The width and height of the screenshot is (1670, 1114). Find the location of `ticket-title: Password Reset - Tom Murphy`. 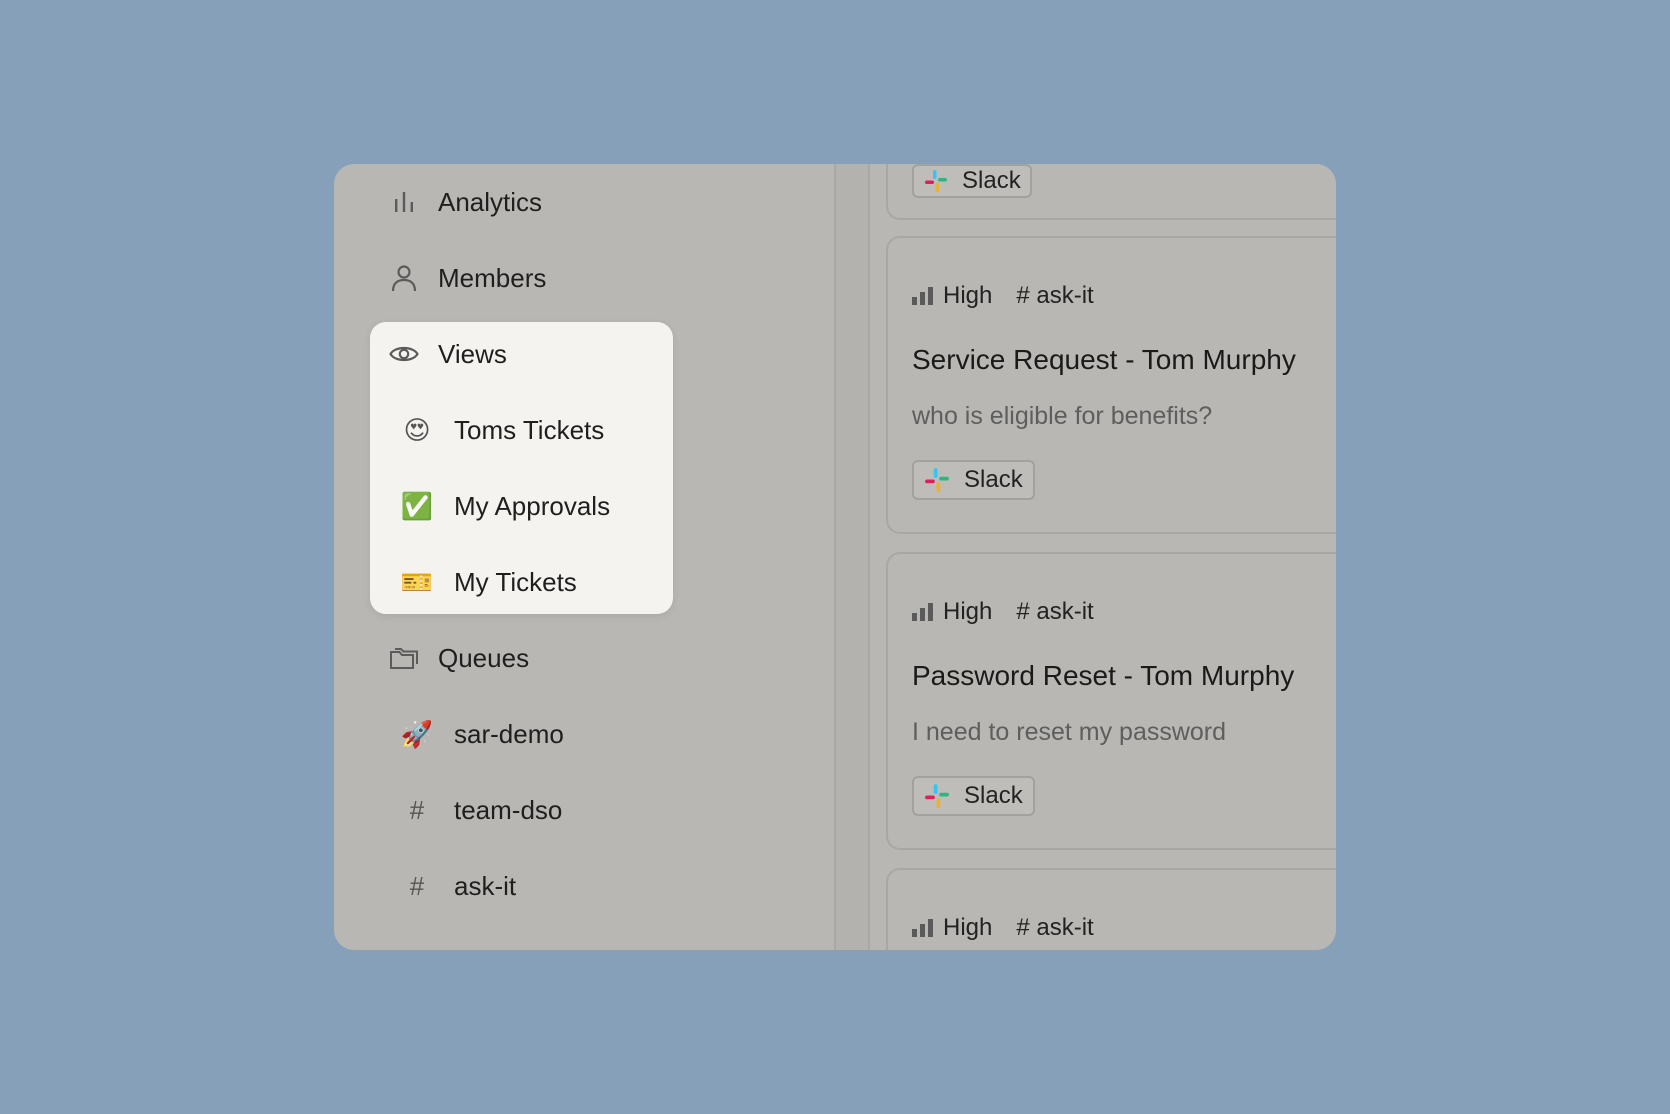

ticket-title: Password Reset - Tom Murphy is located at coordinates (1103, 675).